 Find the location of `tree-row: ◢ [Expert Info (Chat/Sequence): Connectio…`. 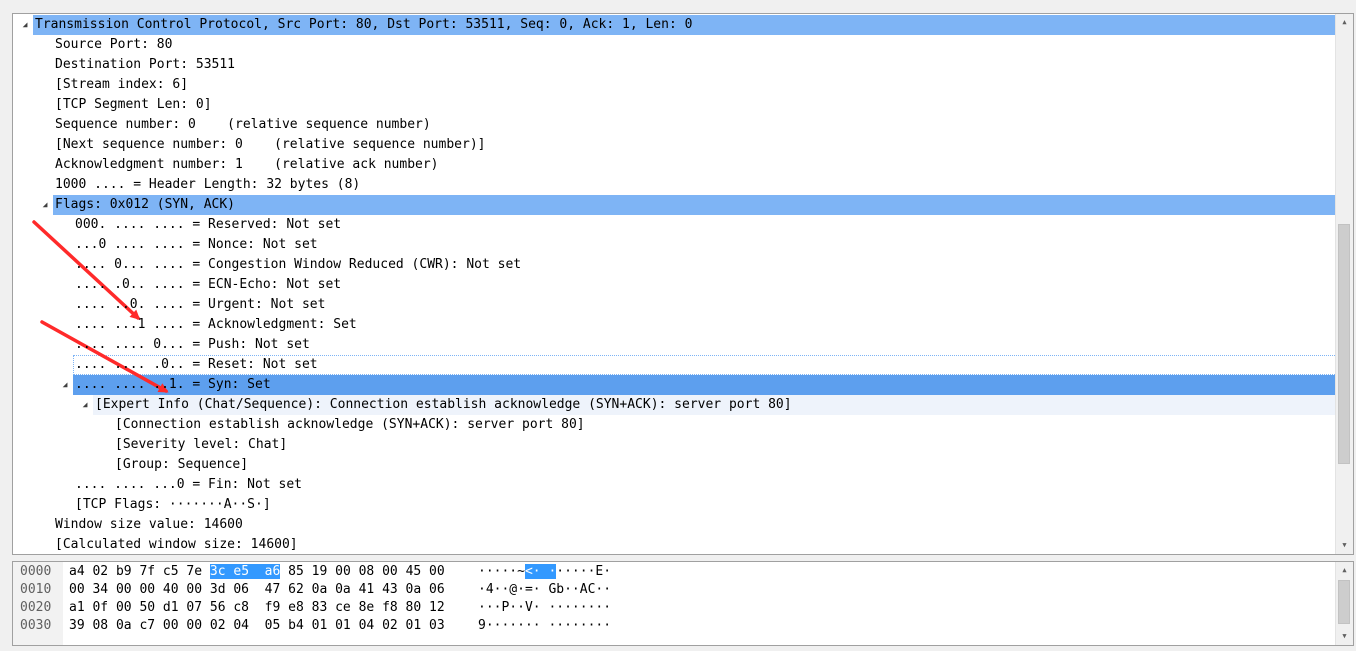

tree-row: ◢ [Expert Info (Chat/Sequence): Connectio… is located at coordinates (675, 405).